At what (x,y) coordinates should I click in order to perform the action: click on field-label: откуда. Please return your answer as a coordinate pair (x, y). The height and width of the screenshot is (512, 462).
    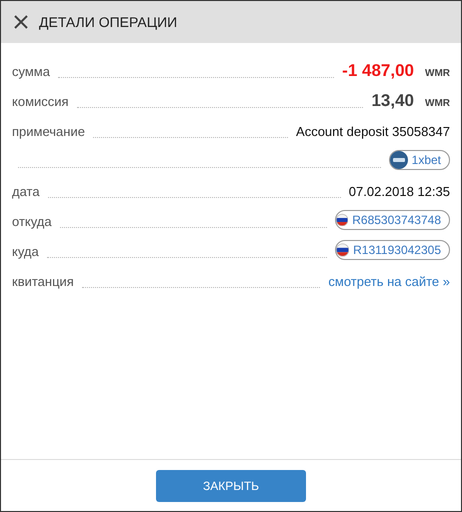
    Looking at the image, I should click on (32, 222).